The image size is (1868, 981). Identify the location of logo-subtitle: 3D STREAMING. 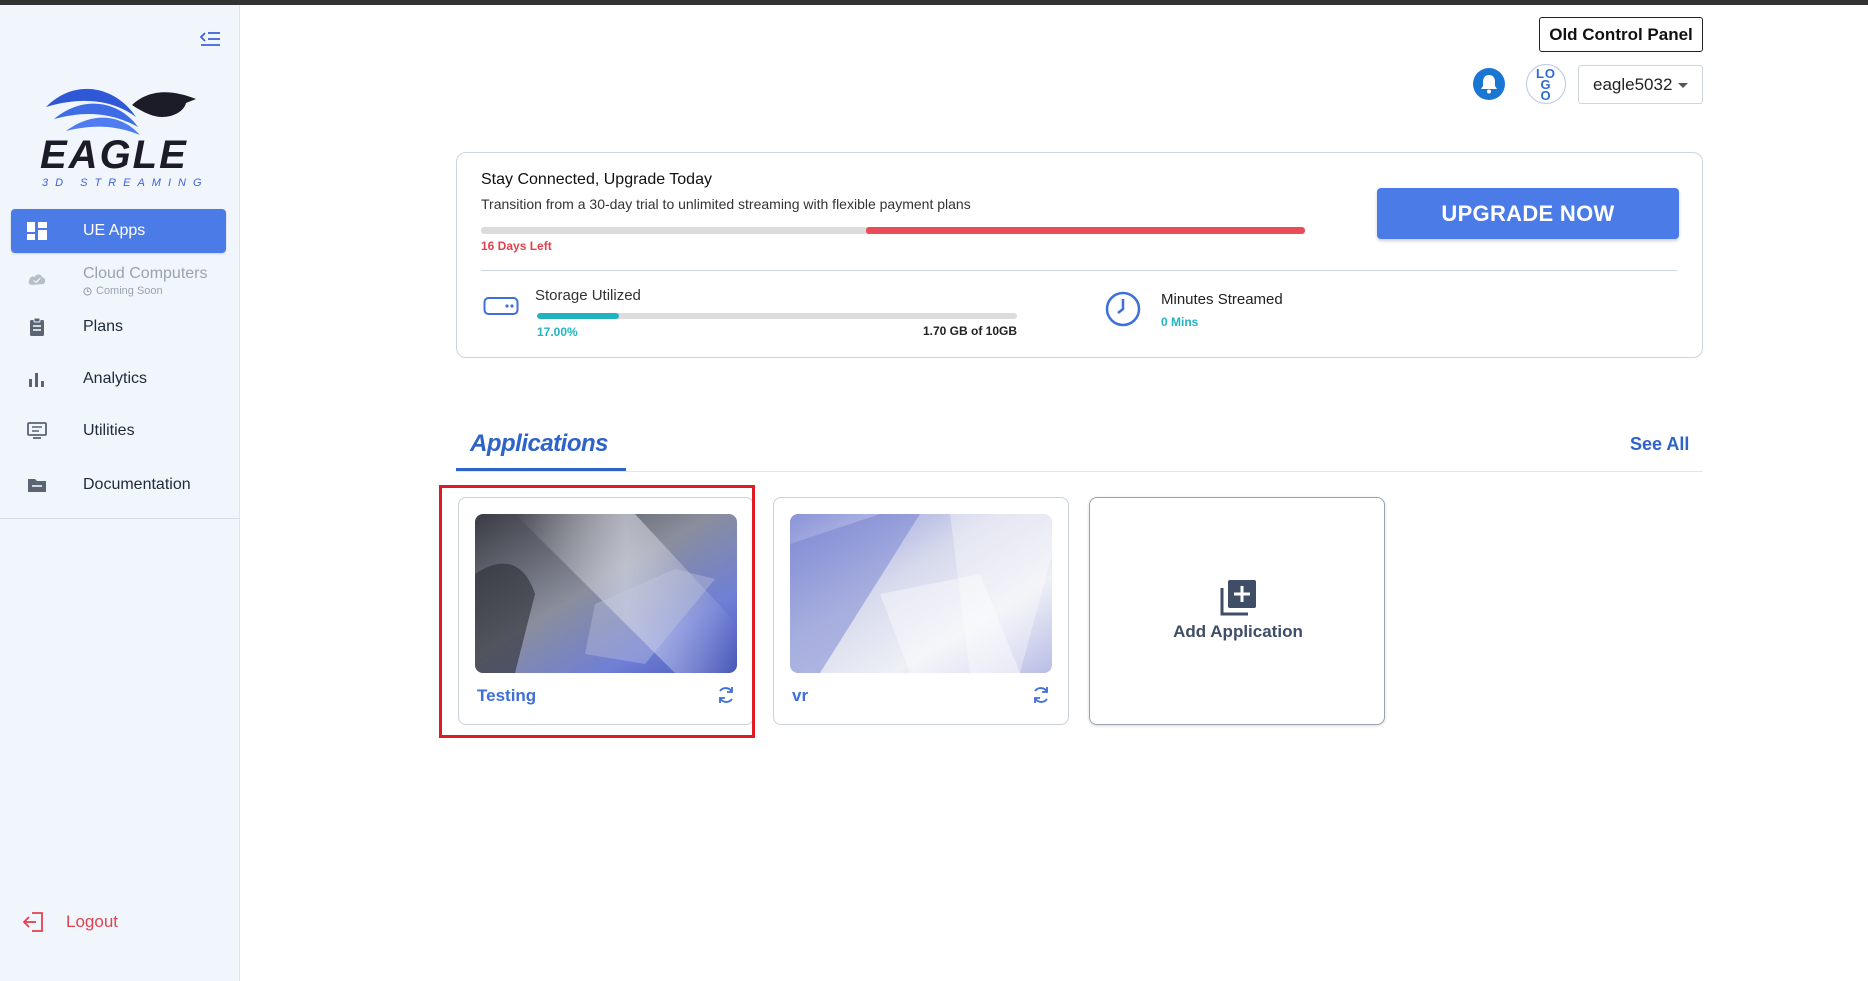
(125, 183).